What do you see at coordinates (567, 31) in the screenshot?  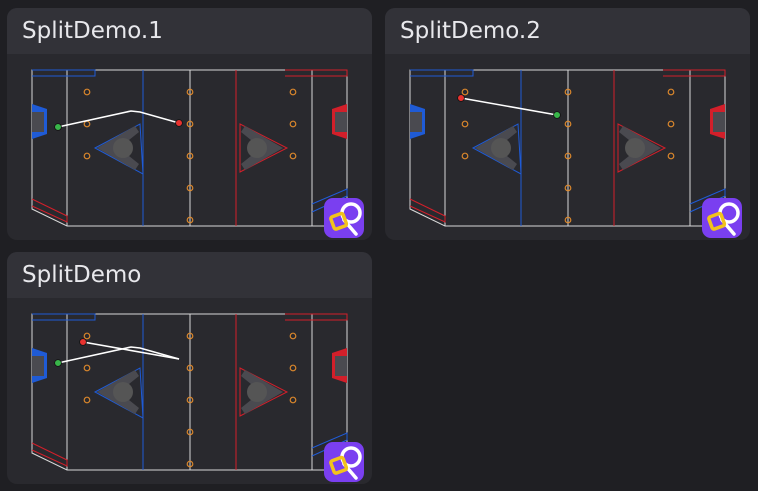 I see `card-title: SplitDemo.2` at bounding box center [567, 31].